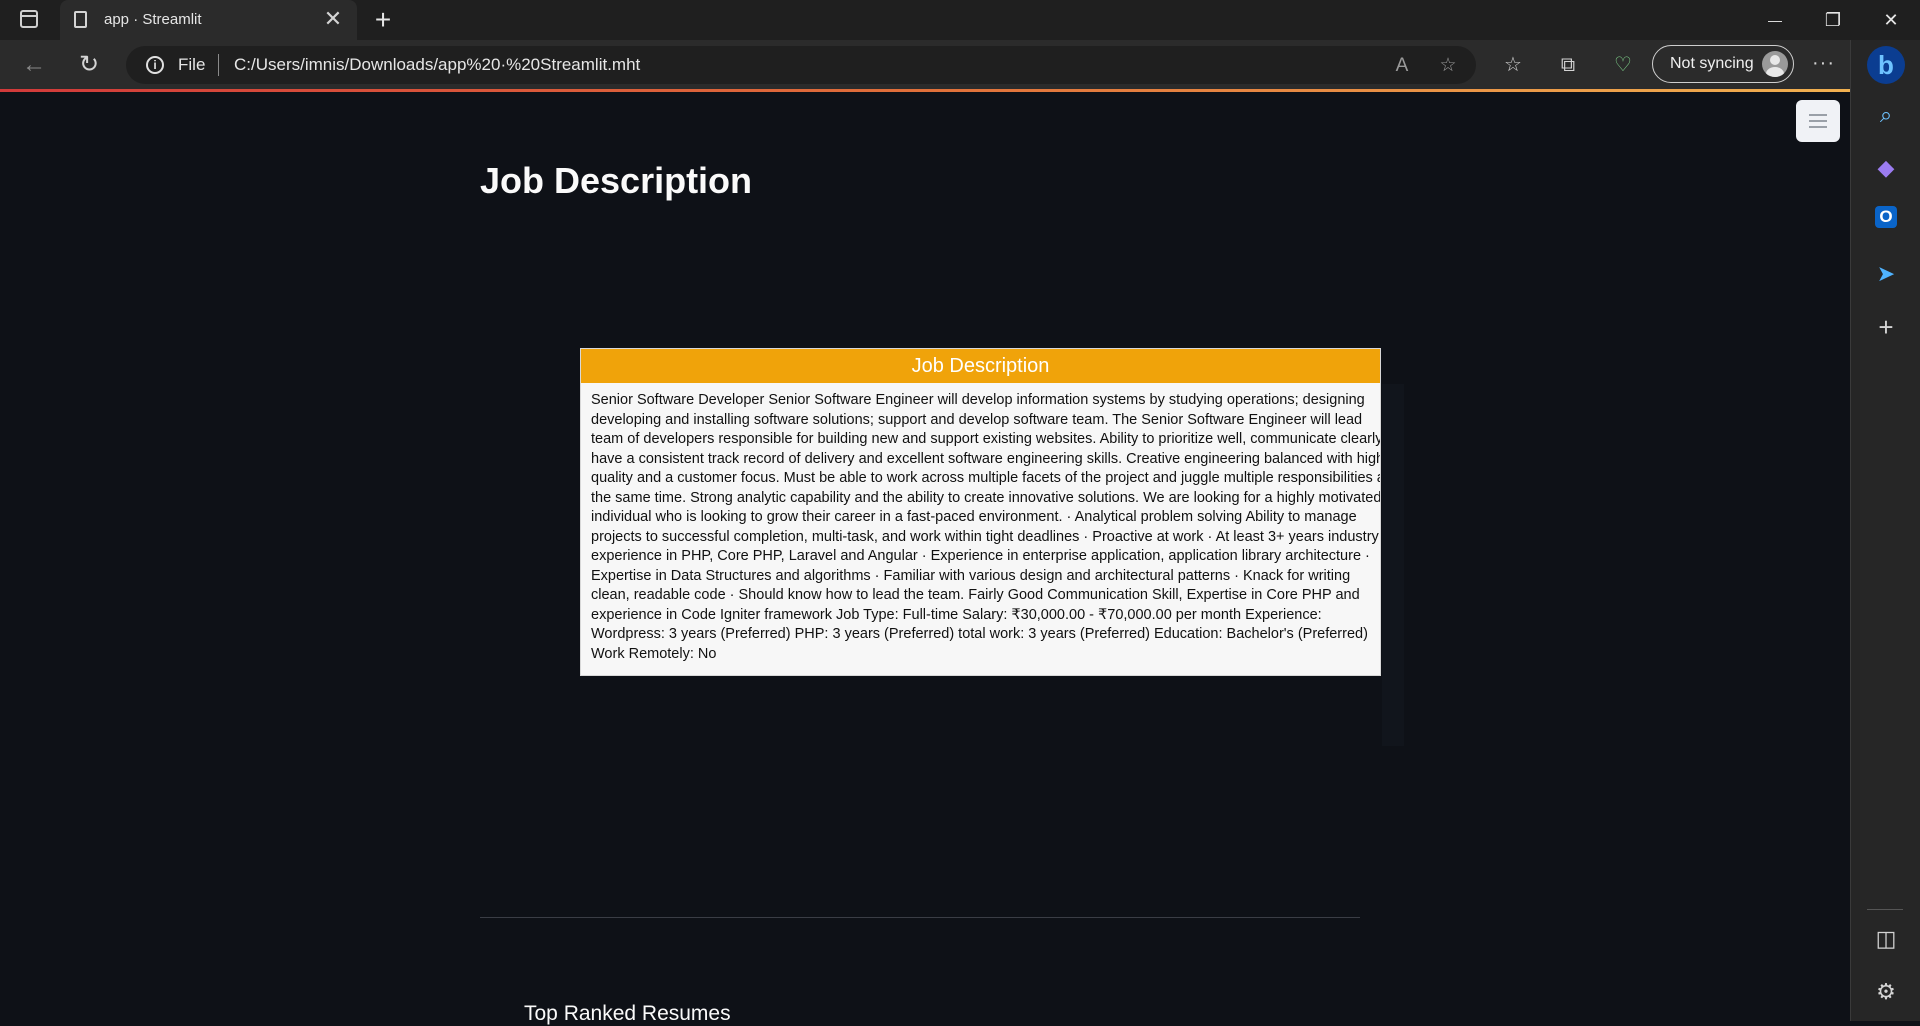 This screenshot has height=1026, width=1920. Describe the element at coordinates (1886, 274) in the screenshot. I see `send-icon: ➤` at that location.